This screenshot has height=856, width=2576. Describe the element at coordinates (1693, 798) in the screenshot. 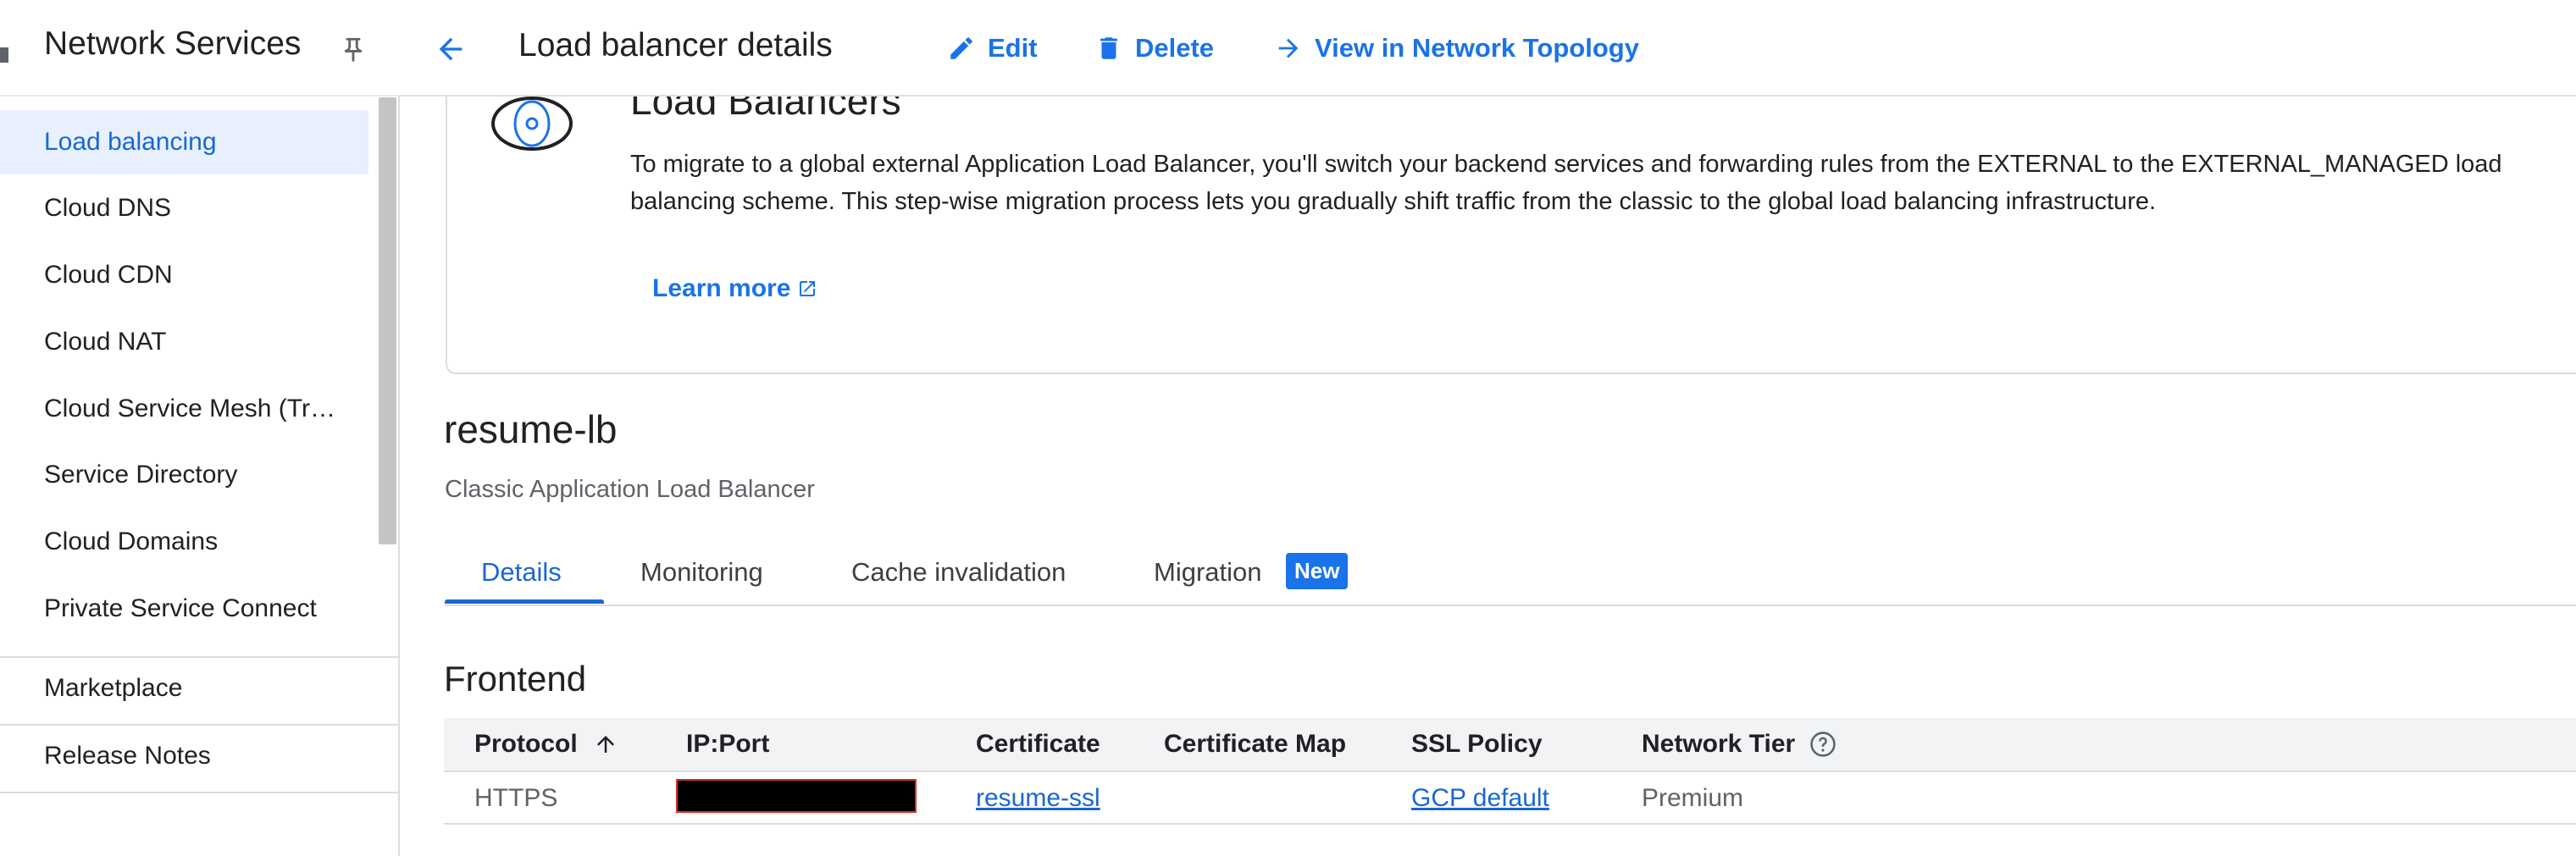

I see `cell-network-tier: Premium` at that location.